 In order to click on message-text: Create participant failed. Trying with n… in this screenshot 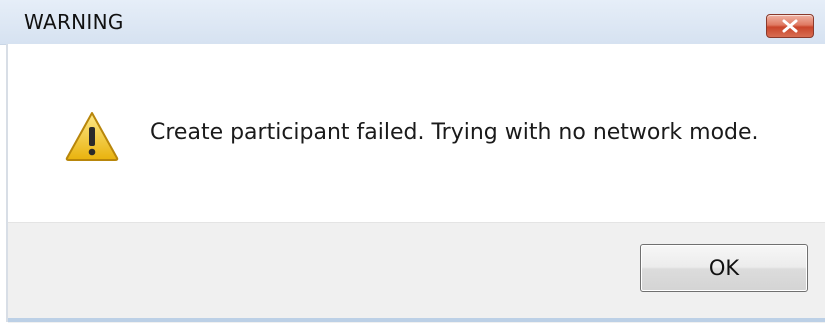, I will do `click(454, 132)`.